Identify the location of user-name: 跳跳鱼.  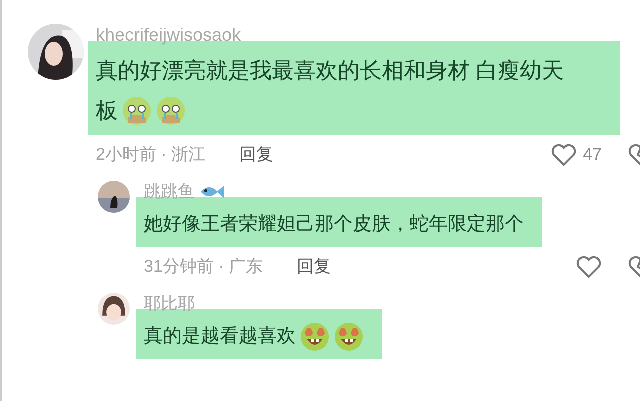
(169, 192).